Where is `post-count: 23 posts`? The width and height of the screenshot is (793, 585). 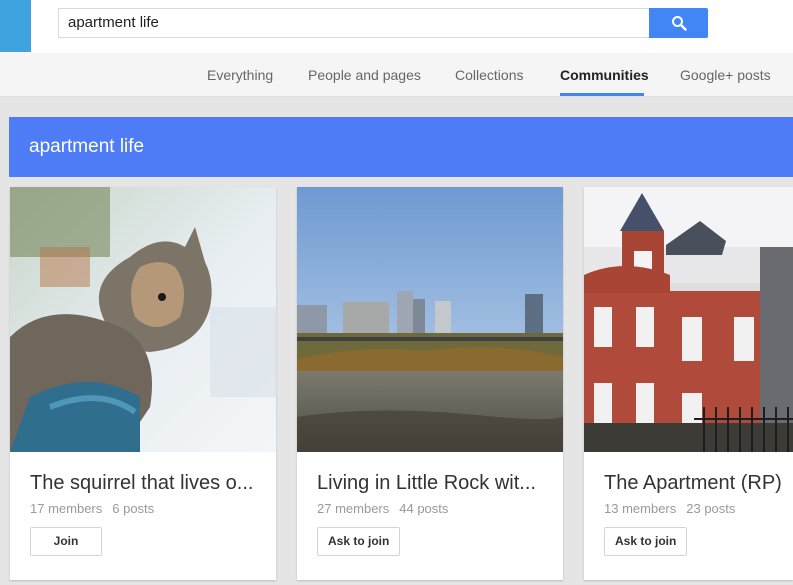
post-count: 23 posts is located at coordinates (711, 508).